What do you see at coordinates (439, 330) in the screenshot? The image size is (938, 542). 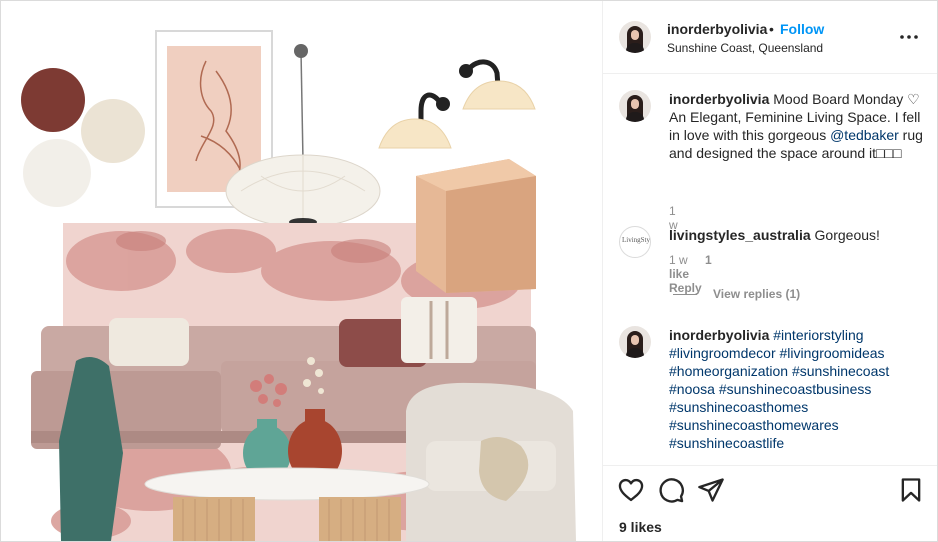 I see `cushion-stripe` at bounding box center [439, 330].